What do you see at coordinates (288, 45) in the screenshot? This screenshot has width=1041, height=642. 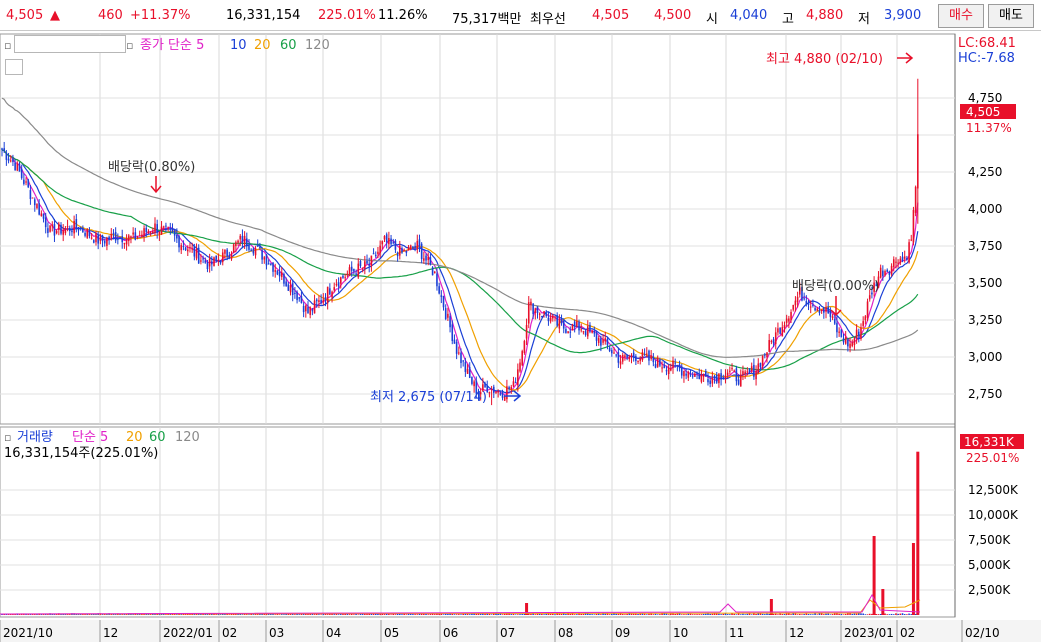 I see `legend-ma60: 60` at bounding box center [288, 45].